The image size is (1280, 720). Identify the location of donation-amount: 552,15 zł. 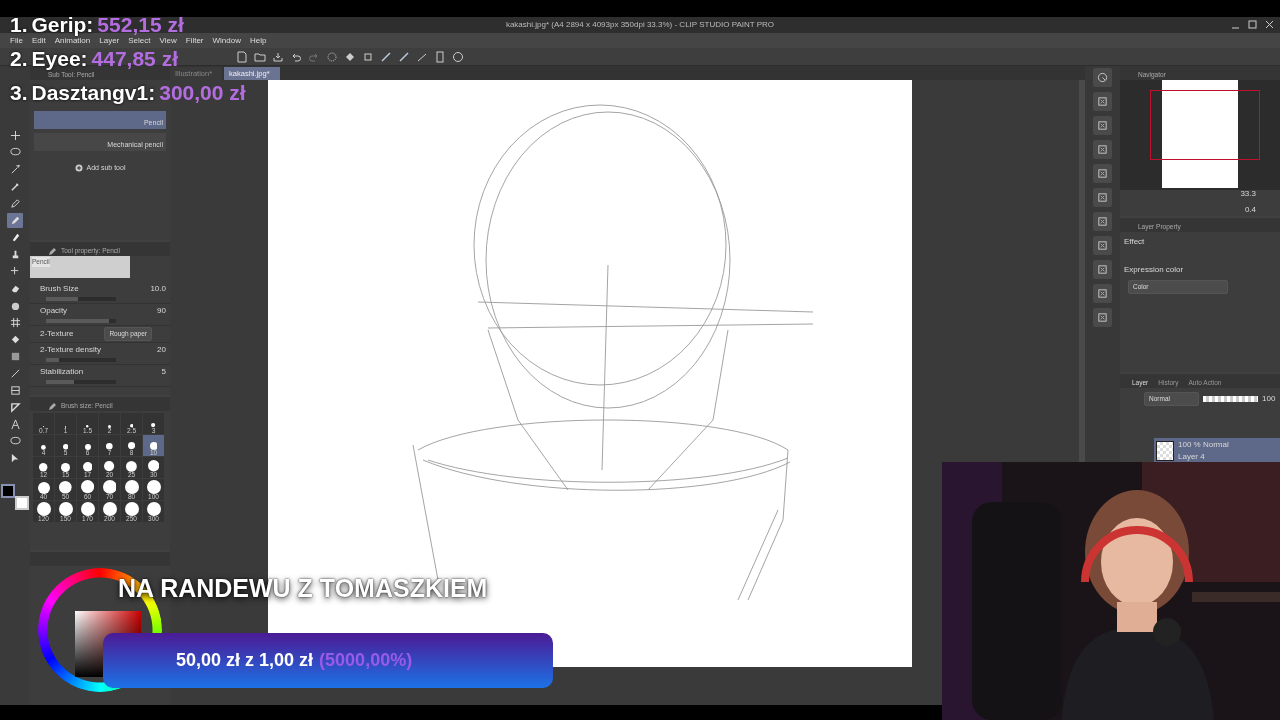
(140, 25).